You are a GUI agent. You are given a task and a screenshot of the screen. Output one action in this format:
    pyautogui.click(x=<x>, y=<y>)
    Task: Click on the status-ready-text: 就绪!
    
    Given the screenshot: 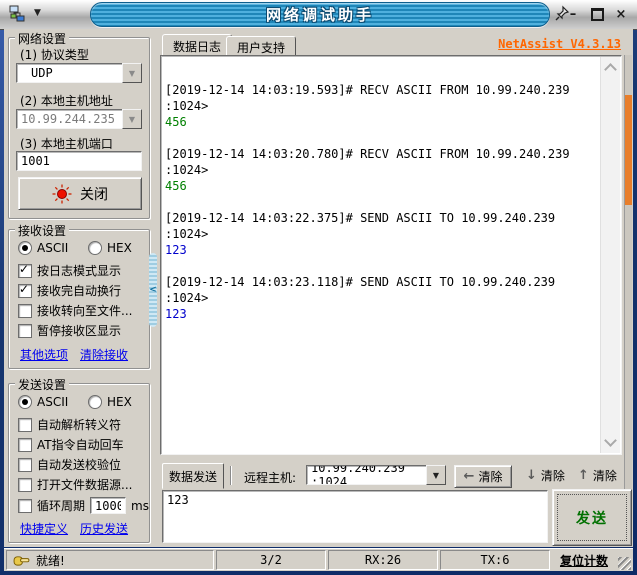 What is the action you would take?
    pyautogui.click(x=50, y=560)
    